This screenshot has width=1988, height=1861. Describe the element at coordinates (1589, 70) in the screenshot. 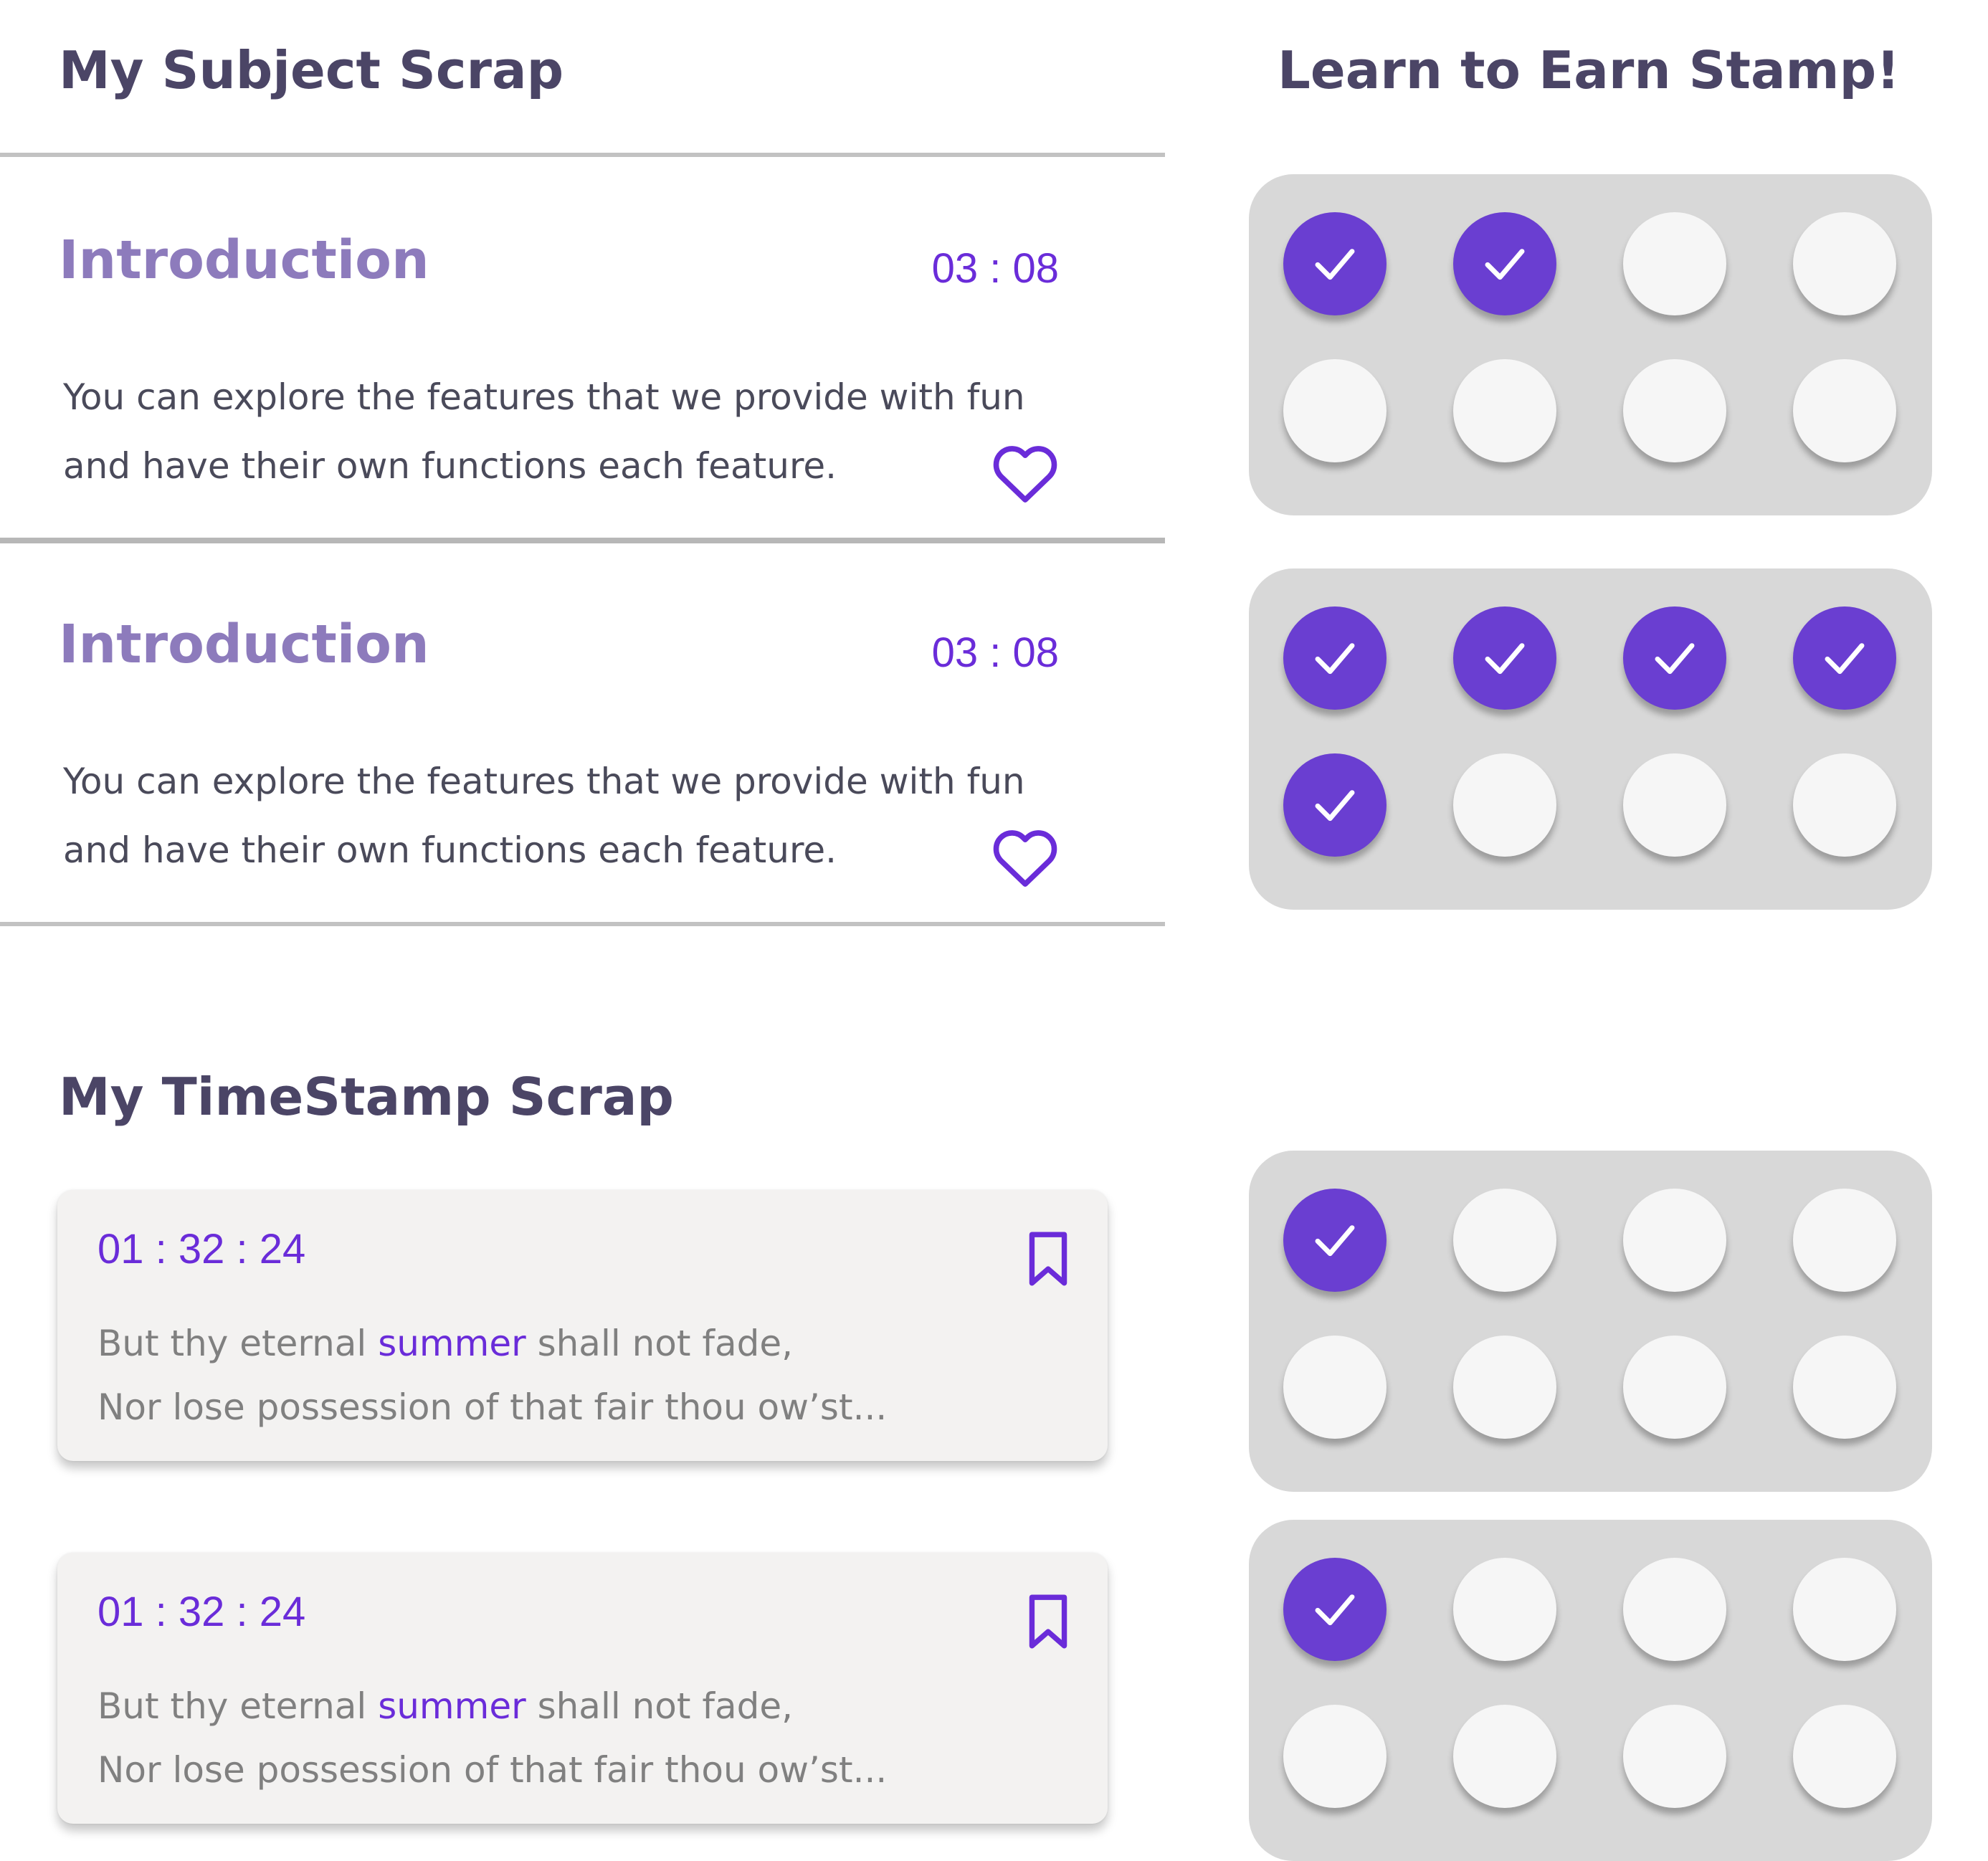

I see `stamp-section-title: Learn to Earn Stamp!` at that location.